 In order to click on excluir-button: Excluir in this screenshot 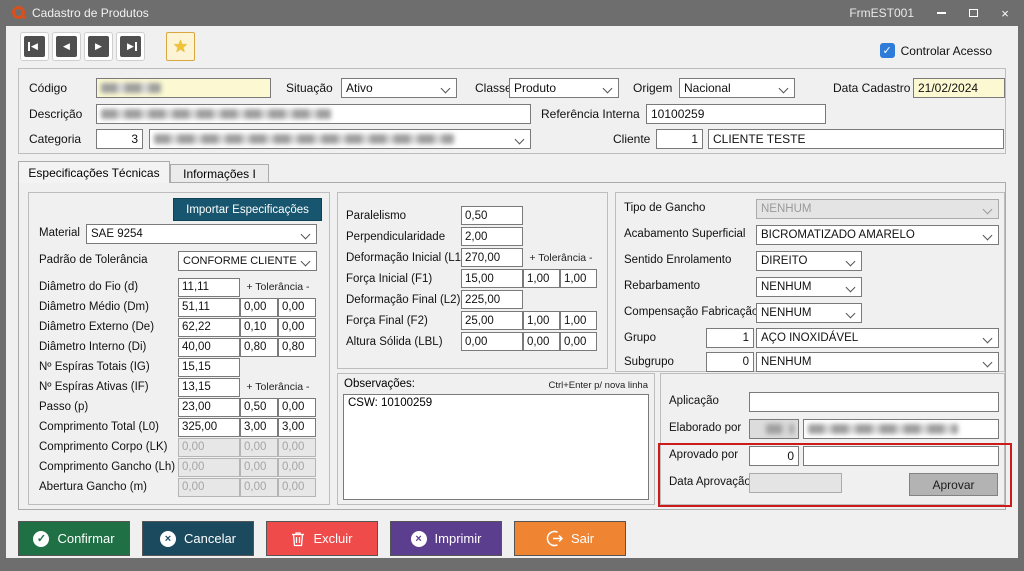, I will do `click(322, 538)`.